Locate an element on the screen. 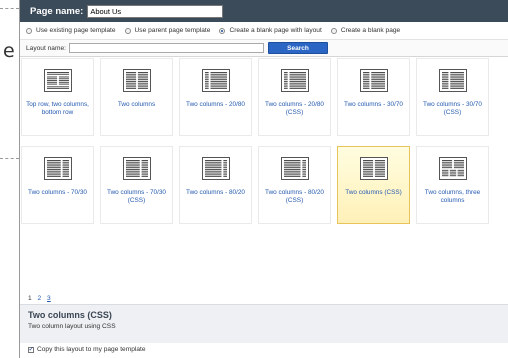  layout-tile: Two columns - 20/80 is located at coordinates (215, 97).